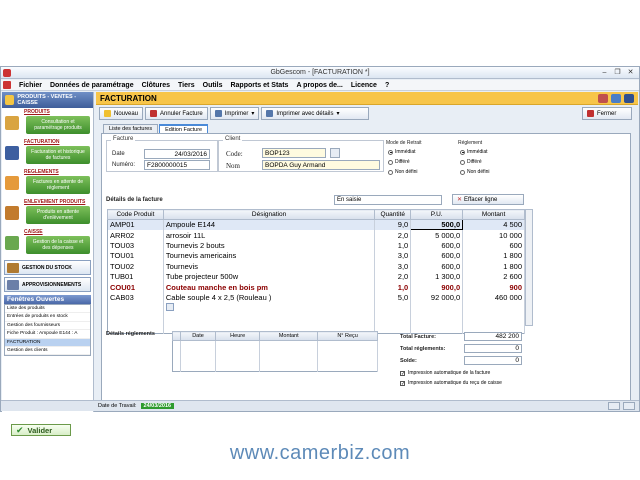 The image size is (640, 480). What do you see at coordinates (58, 185) in the screenshot?
I see `reglements-button: Factures en attente de réglement` at bounding box center [58, 185].